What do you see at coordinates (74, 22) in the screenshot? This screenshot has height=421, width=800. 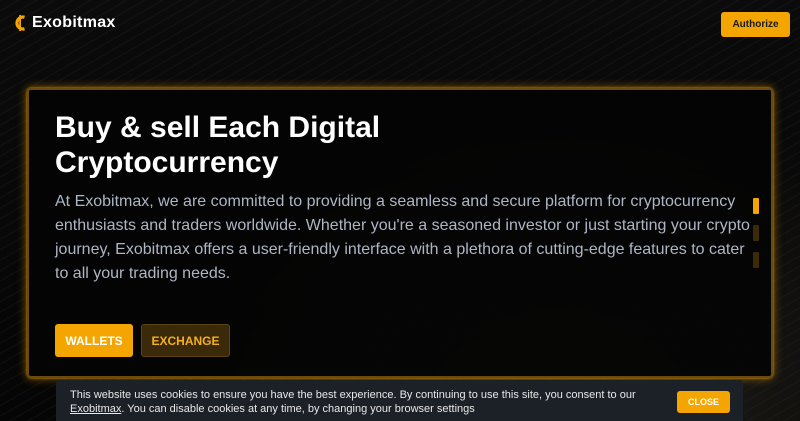 I see `brand-name: Exobitmax` at bounding box center [74, 22].